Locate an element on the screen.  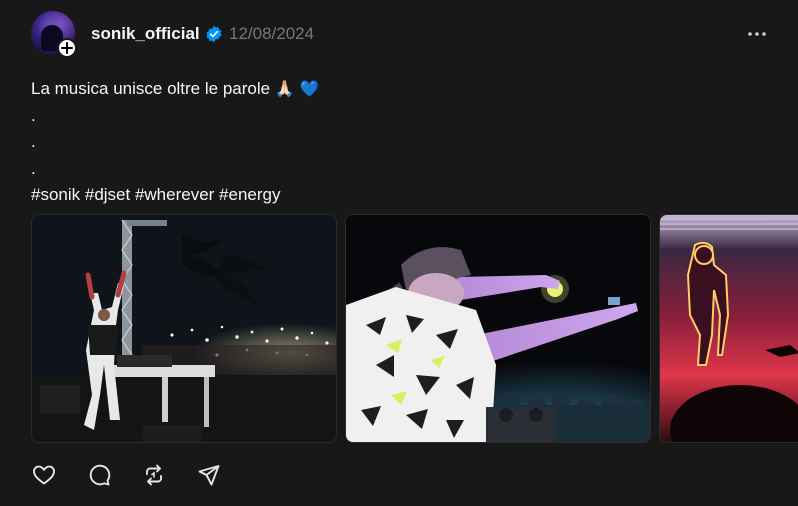
follow-plus-icon is located at coordinates (67, 48).